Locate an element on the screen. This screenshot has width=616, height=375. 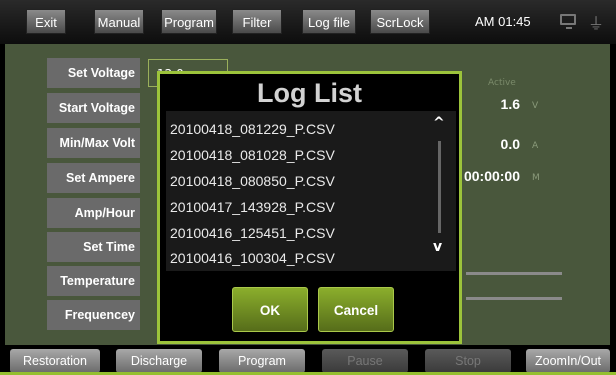
discharge-button: Discharge is located at coordinates (159, 361).